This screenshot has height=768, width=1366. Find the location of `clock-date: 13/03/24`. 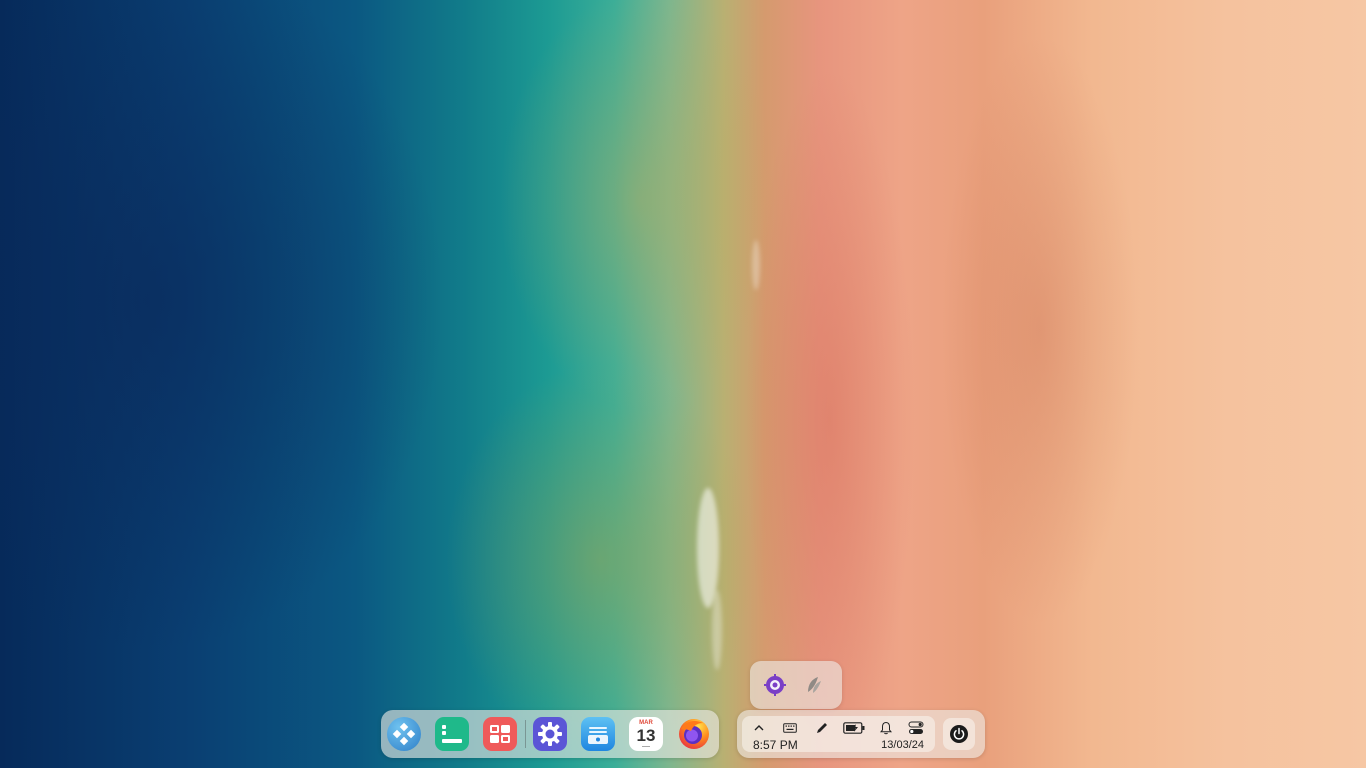

clock-date: 13/03/24 is located at coordinates (902, 745).